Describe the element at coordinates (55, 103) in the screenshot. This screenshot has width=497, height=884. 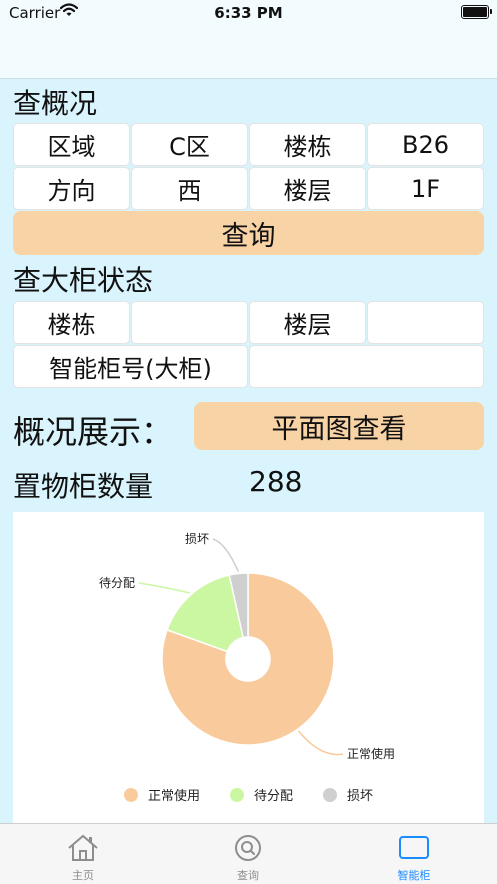
I see `overview-query-title: 查概况` at that location.